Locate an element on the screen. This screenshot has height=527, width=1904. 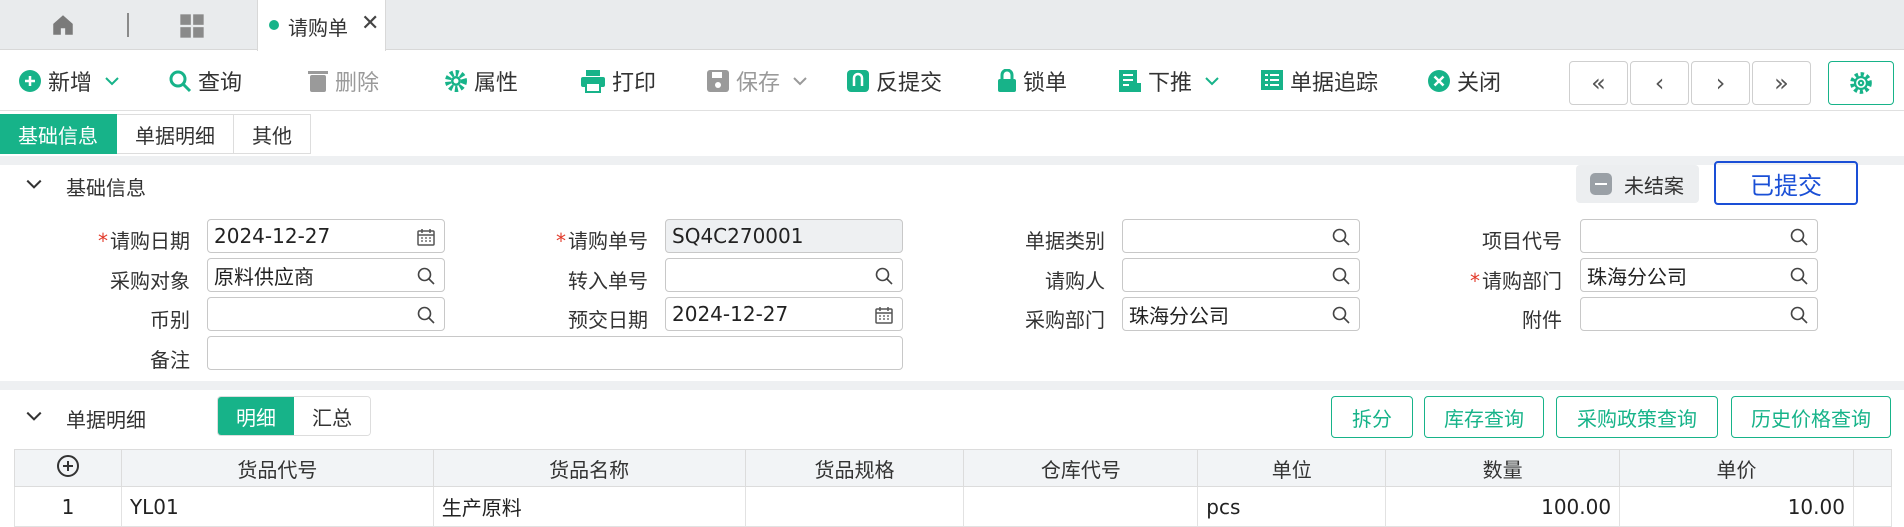
req-dept-label: * 请购部门 is located at coordinates (1516, 281).